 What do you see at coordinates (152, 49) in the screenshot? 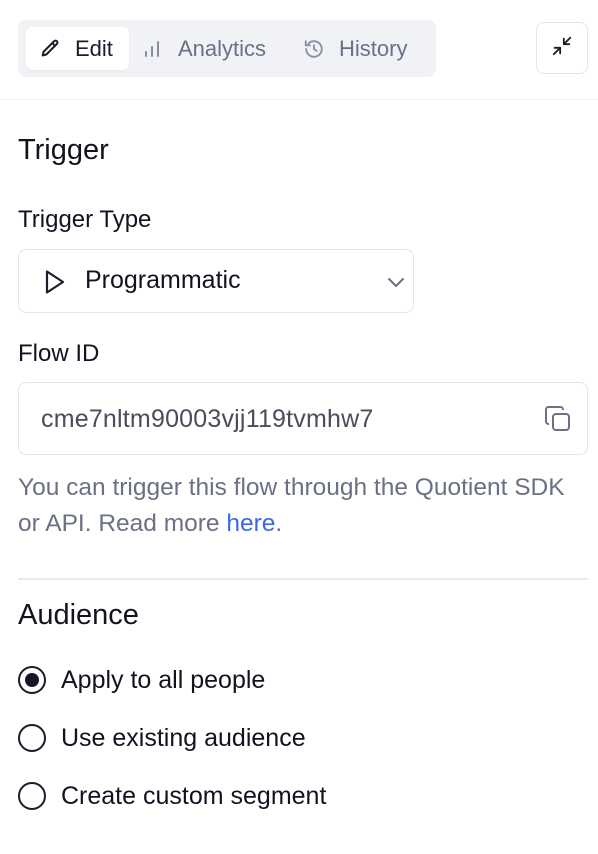
I see `bar-chart-icon` at bounding box center [152, 49].